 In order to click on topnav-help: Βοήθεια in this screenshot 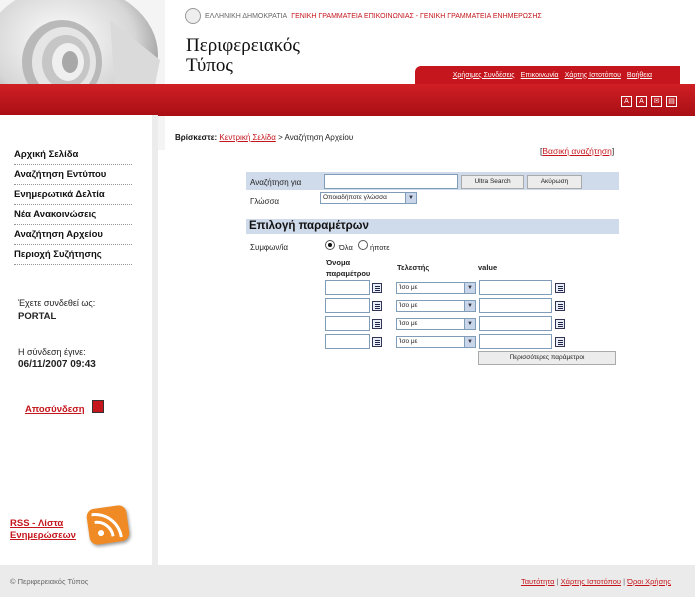, I will do `click(639, 75)`.